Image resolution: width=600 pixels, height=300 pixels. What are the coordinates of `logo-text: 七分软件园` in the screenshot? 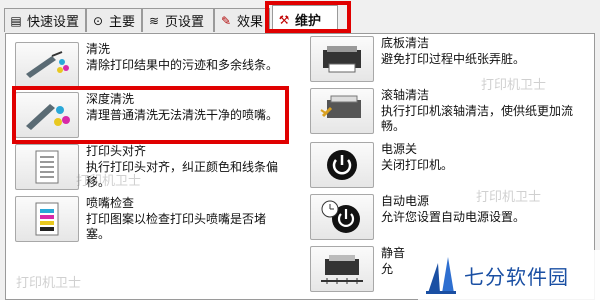 It's located at (516, 276).